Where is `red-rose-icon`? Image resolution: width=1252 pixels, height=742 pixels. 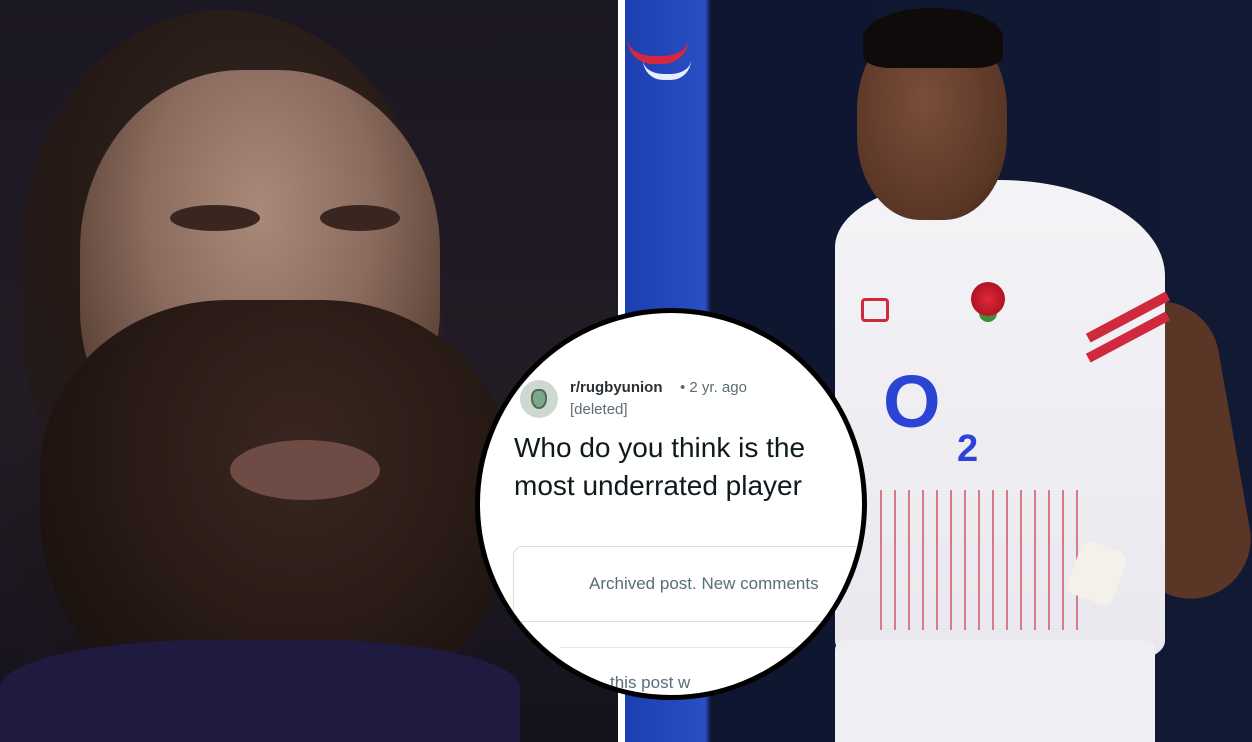 red-rose-icon is located at coordinates (988, 299).